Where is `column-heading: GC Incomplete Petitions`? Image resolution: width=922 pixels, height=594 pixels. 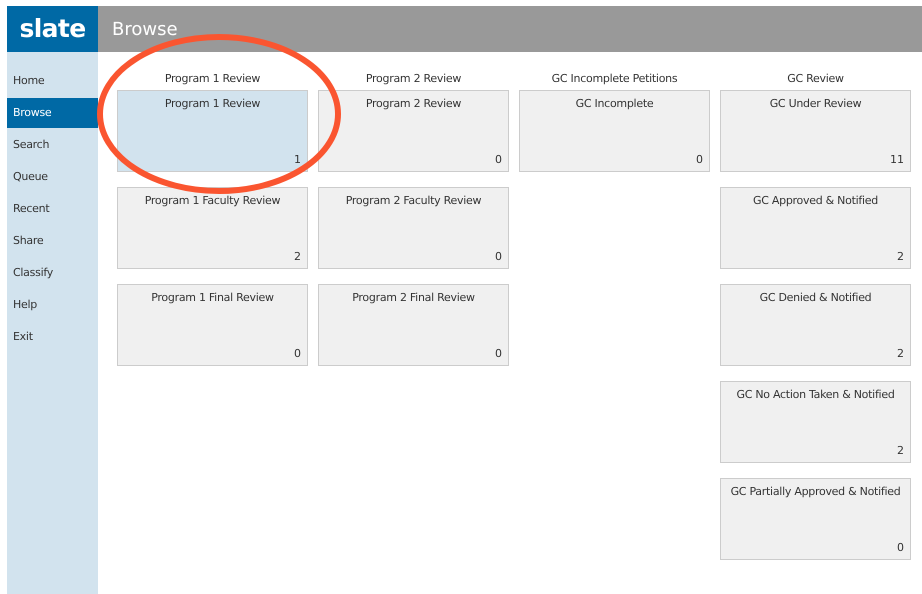
column-heading: GC Incomplete Petitions is located at coordinates (615, 79).